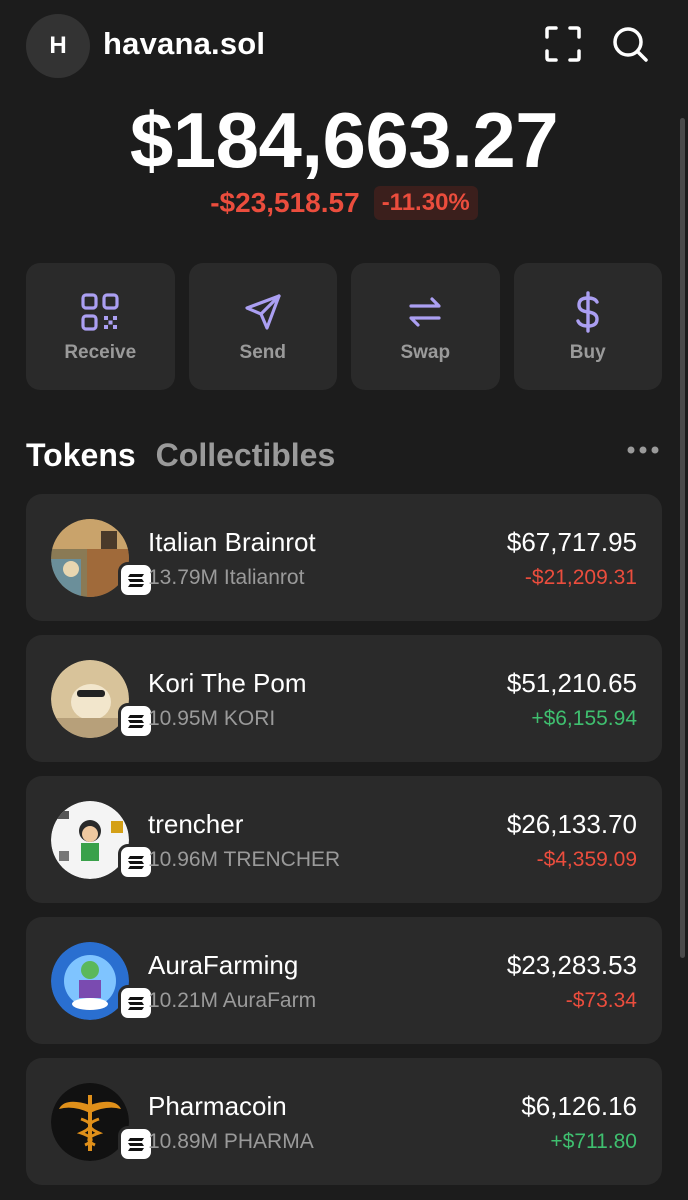 The image size is (688, 1200). What do you see at coordinates (262, 352) in the screenshot?
I see `send-label: Send` at bounding box center [262, 352].